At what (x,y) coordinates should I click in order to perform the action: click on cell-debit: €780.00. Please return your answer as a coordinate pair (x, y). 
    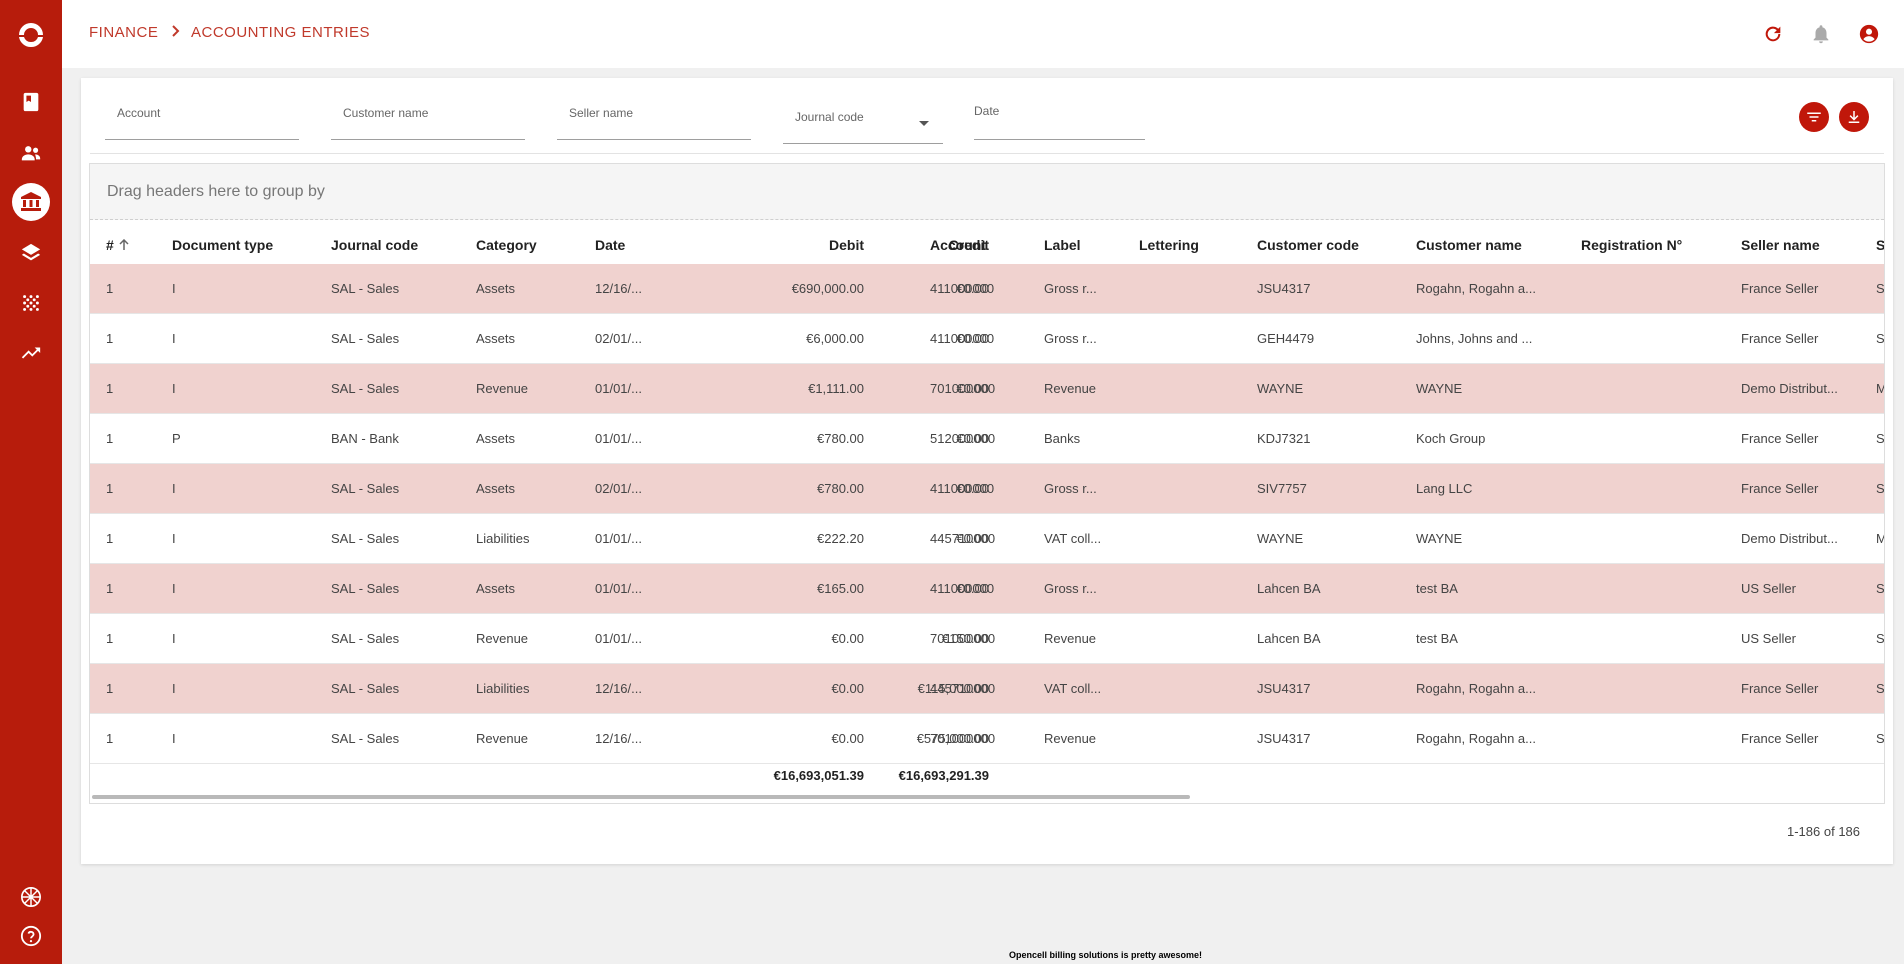
    Looking at the image, I should click on (840, 438).